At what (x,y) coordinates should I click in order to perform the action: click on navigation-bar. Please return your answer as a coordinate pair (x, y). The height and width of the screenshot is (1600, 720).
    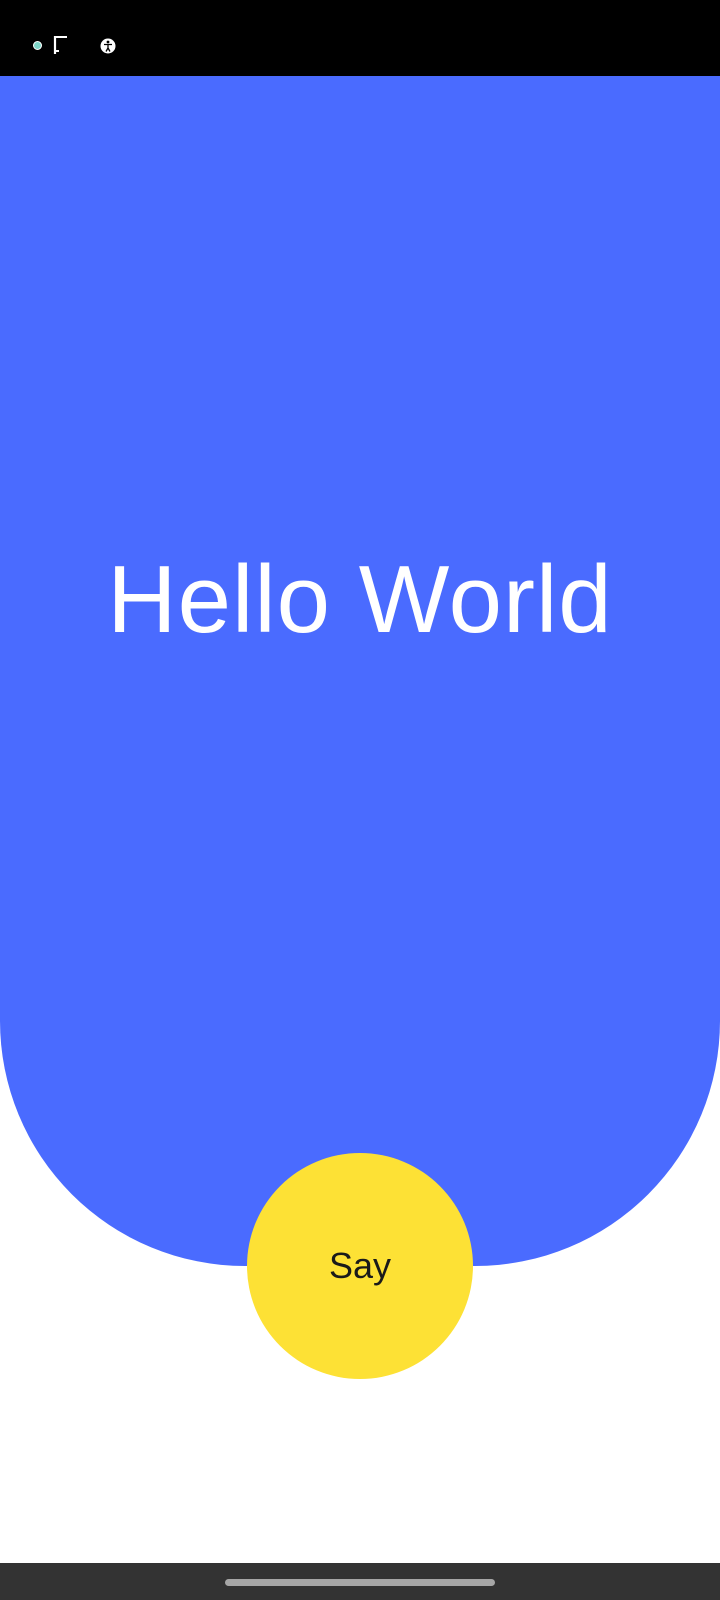
    Looking at the image, I should click on (360, 1581).